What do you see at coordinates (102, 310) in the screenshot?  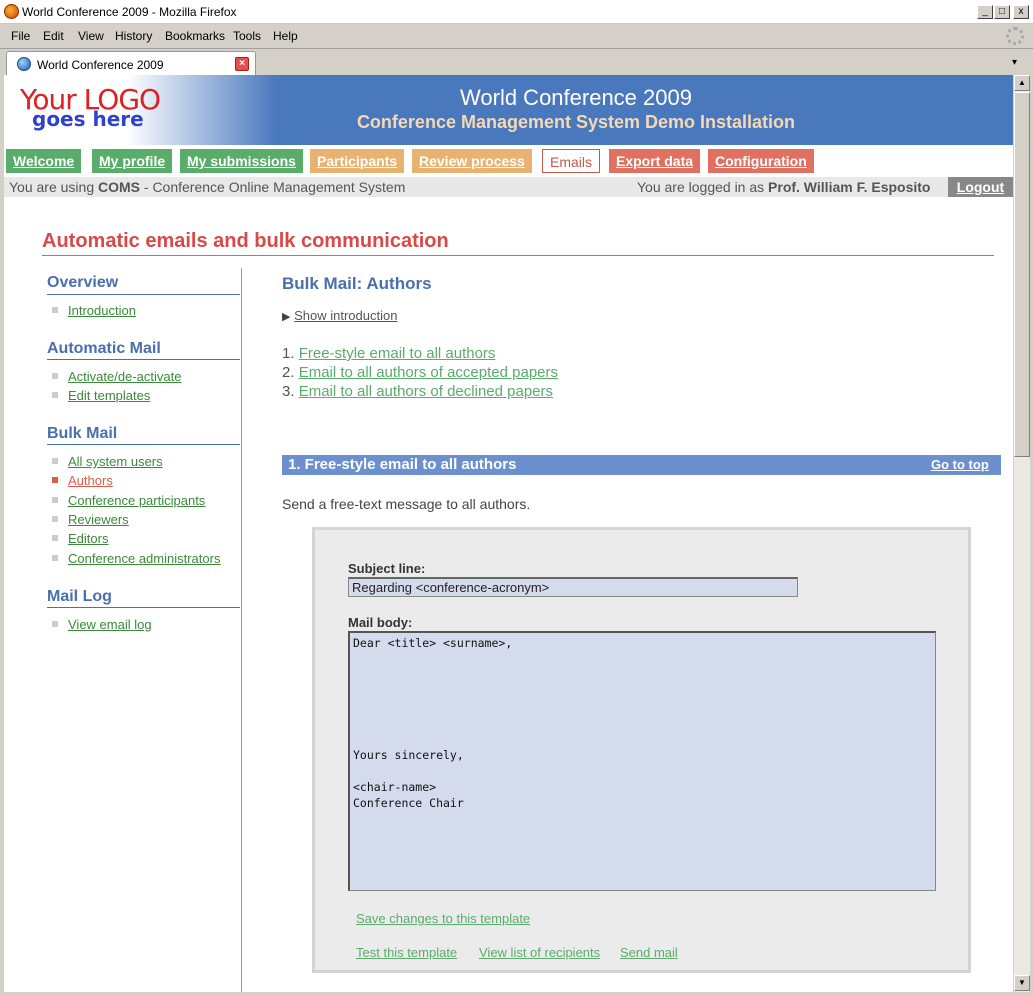 I see `sidebar-item-introduction: Introduction` at bounding box center [102, 310].